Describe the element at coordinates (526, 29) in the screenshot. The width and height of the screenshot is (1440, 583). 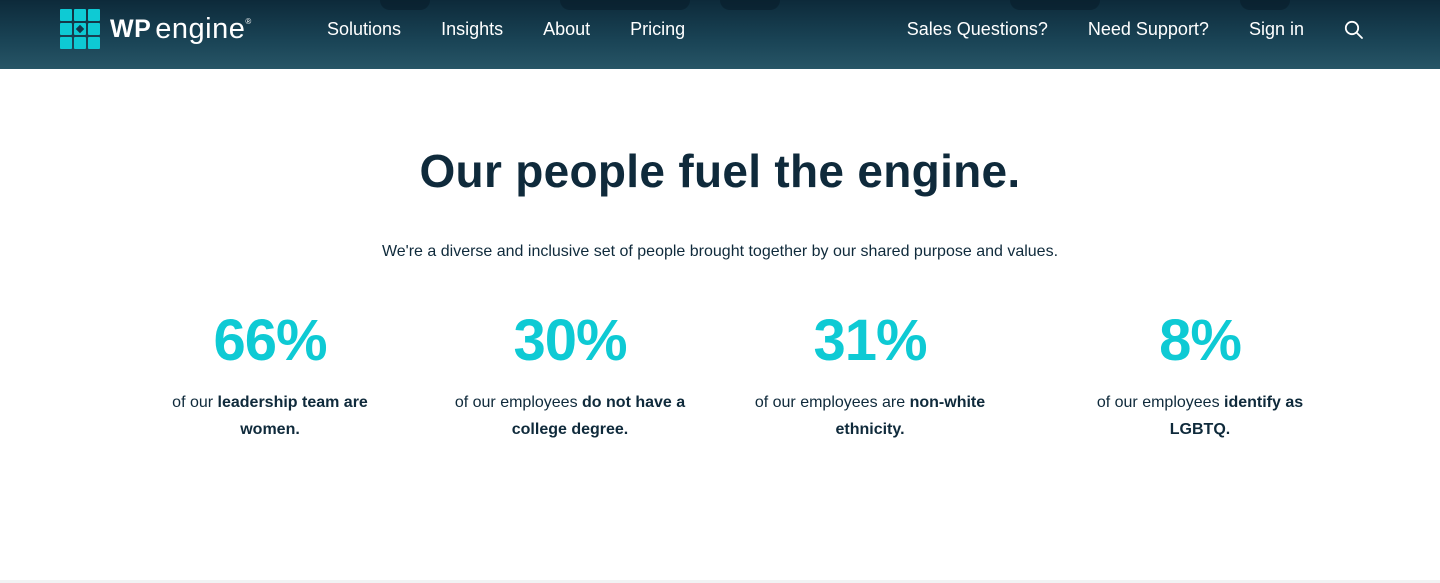
I see `primary-nav: Solutions Insights About Pricing` at that location.